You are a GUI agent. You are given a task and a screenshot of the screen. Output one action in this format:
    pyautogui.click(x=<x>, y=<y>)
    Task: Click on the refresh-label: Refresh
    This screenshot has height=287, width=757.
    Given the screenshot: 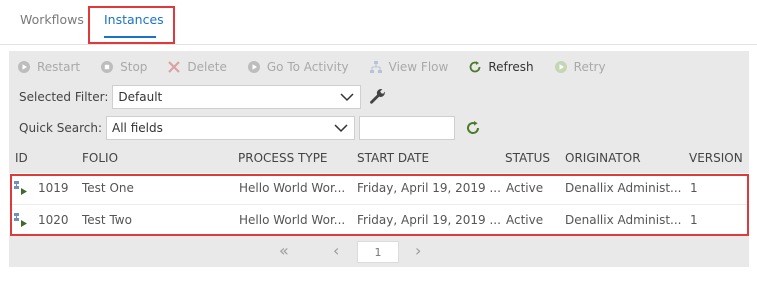 What is the action you would take?
    pyautogui.click(x=511, y=67)
    